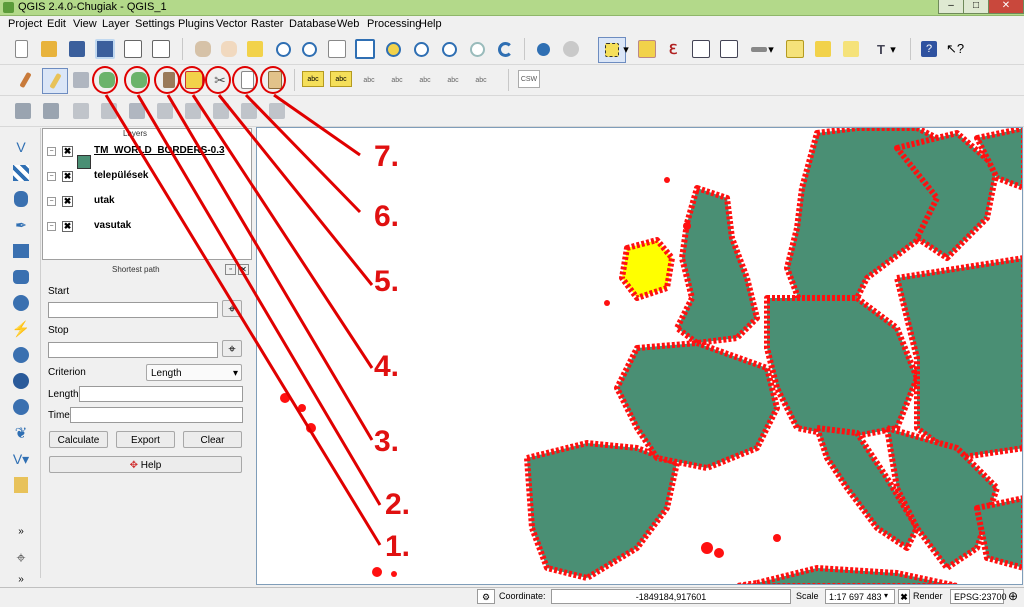 This screenshot has width=1024, height=607. Describe the element at coordinates (387, 366) in the screenshot. I see `annotation-number-4: 4.` at that location.